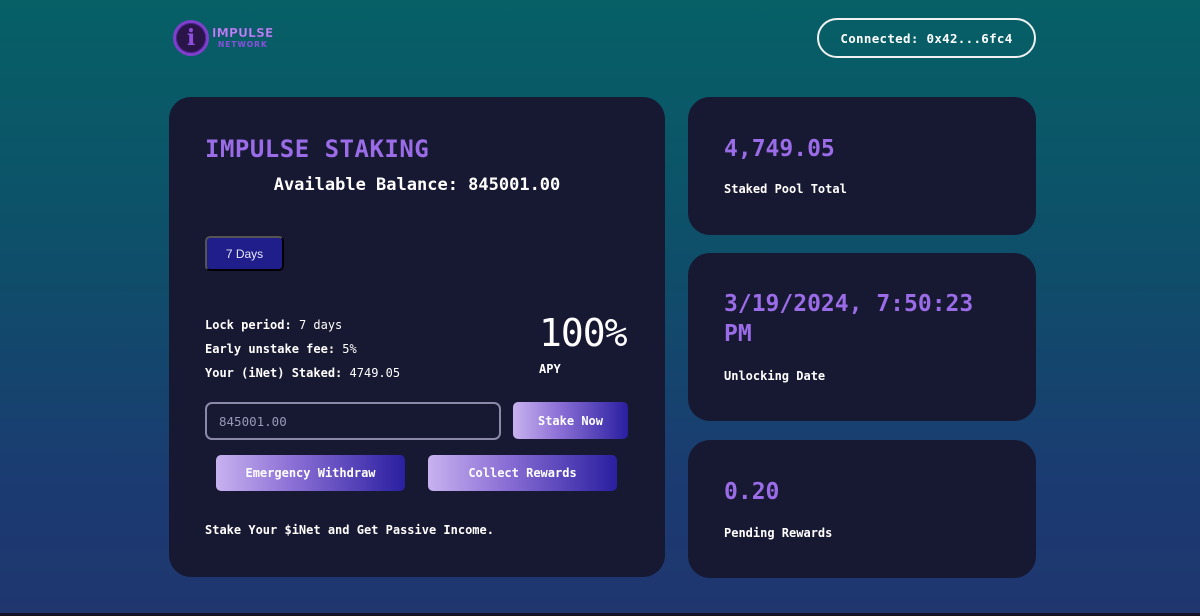 This screenshot has height=616, width=1200. I want to click on logo-text-line1: IMPULSE, so click(243, 33).